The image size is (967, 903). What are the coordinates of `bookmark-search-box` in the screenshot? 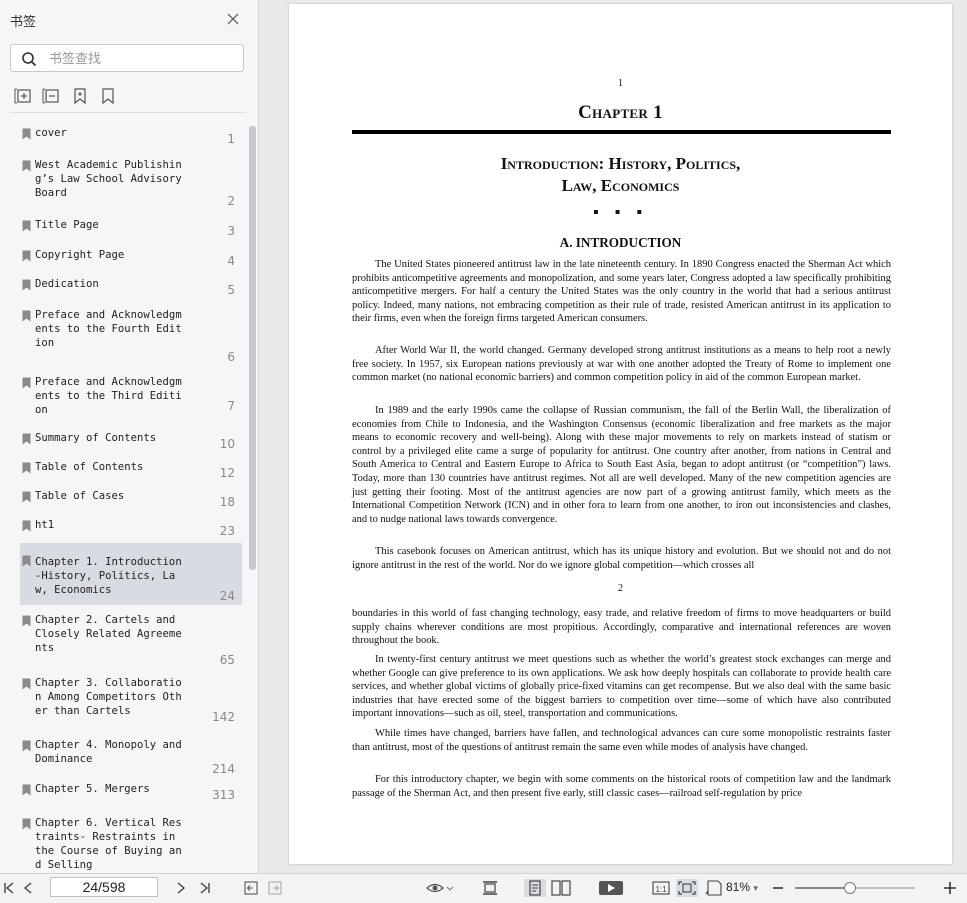 It's located at (127, 58).